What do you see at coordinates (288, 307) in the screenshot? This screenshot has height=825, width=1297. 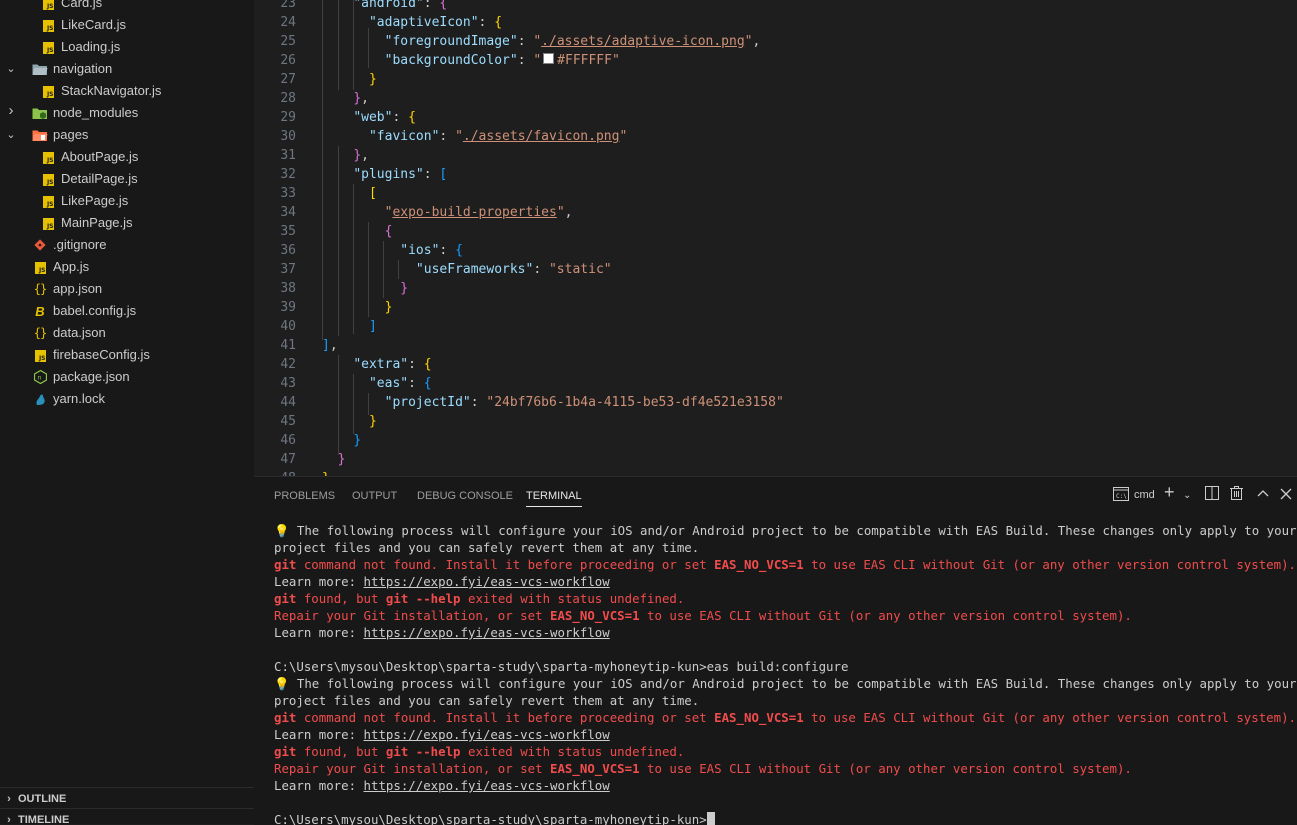 I see `line-number: 39` at bounding box center [288, 307].